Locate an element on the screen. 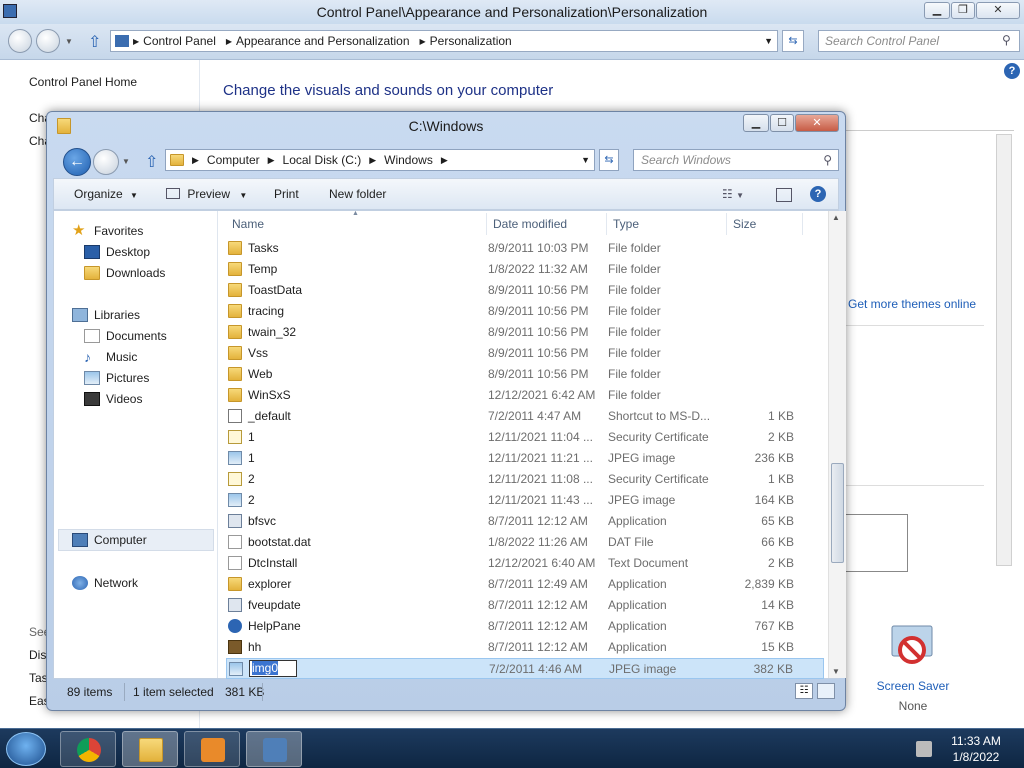 The height and width of the screenshot is (768, 1024). file-row: Tasks 8/9/2011 10:03 PM File folder is located at coordinates (525, 248).